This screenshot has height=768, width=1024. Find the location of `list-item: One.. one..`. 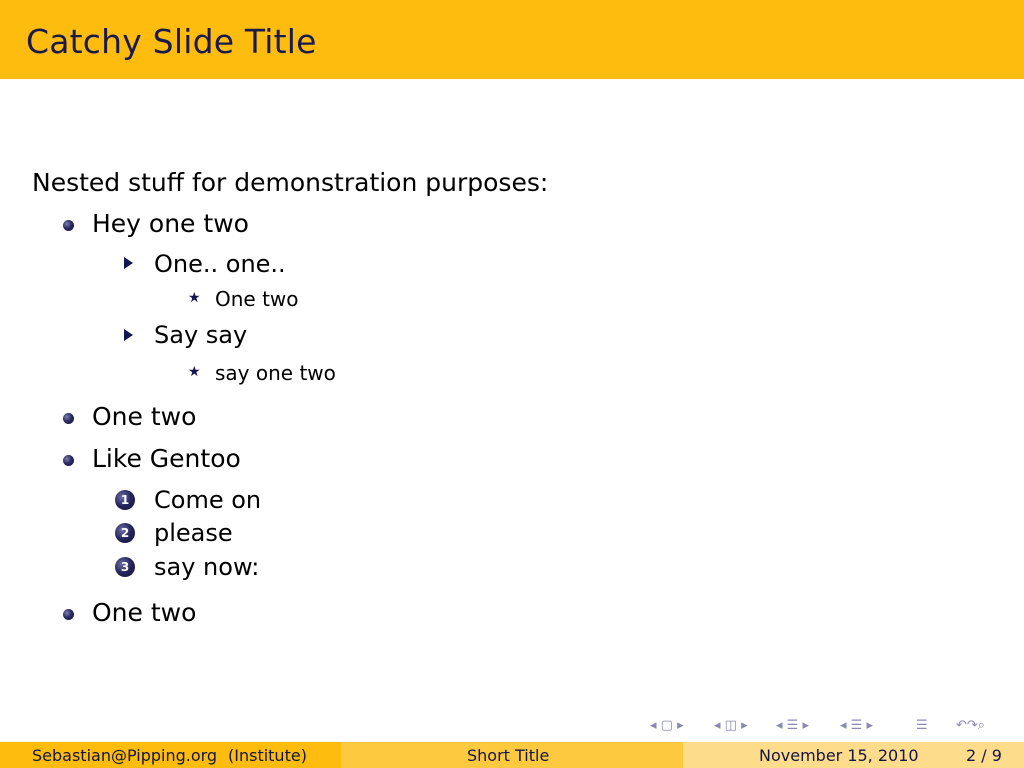

list-item: One.. one.. is located at coordinates (220, 264).